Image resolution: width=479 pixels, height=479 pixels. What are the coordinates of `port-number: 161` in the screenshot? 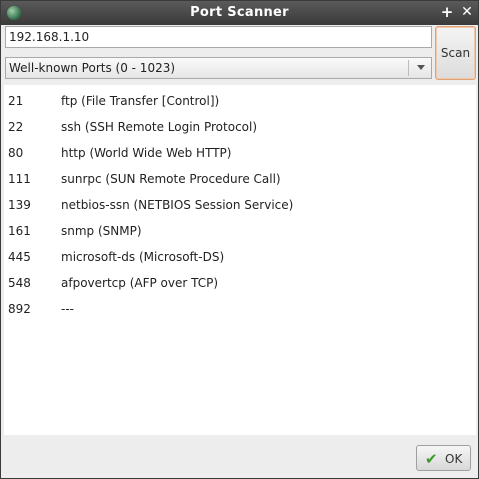 It's located at (19, 231).